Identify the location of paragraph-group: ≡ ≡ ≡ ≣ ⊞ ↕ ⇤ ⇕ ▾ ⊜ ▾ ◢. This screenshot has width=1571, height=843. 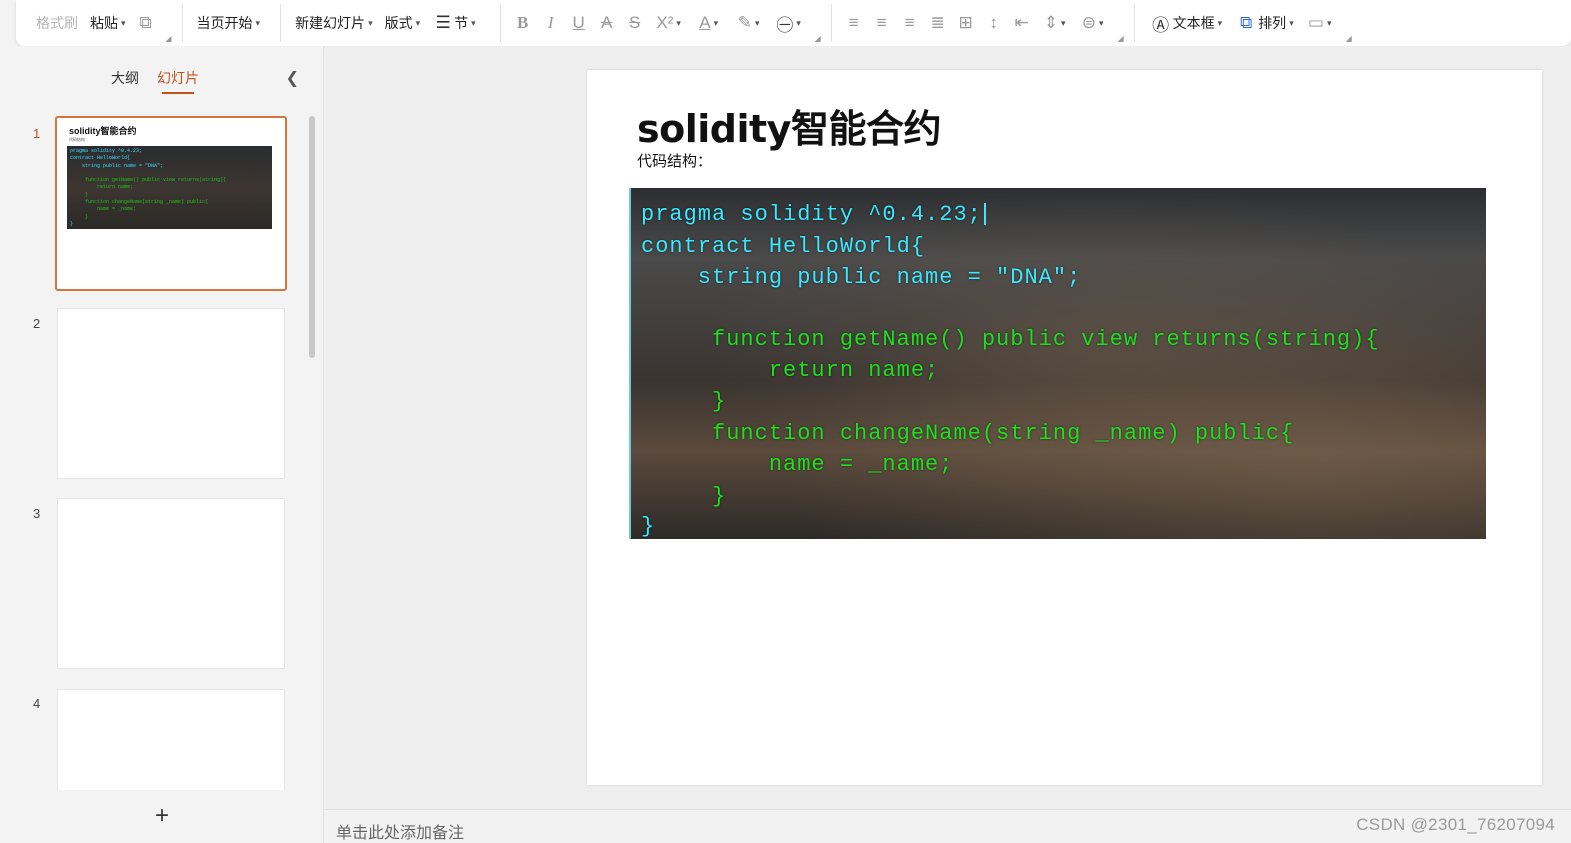
(983, 23).